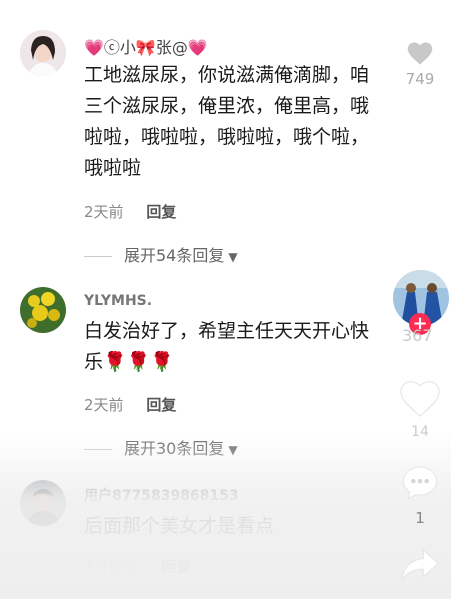 Image resolution: width=451 pixels, height=599 pixels. I want to click on comment-text: 后面那个美女才是看点, so click(179, 526).